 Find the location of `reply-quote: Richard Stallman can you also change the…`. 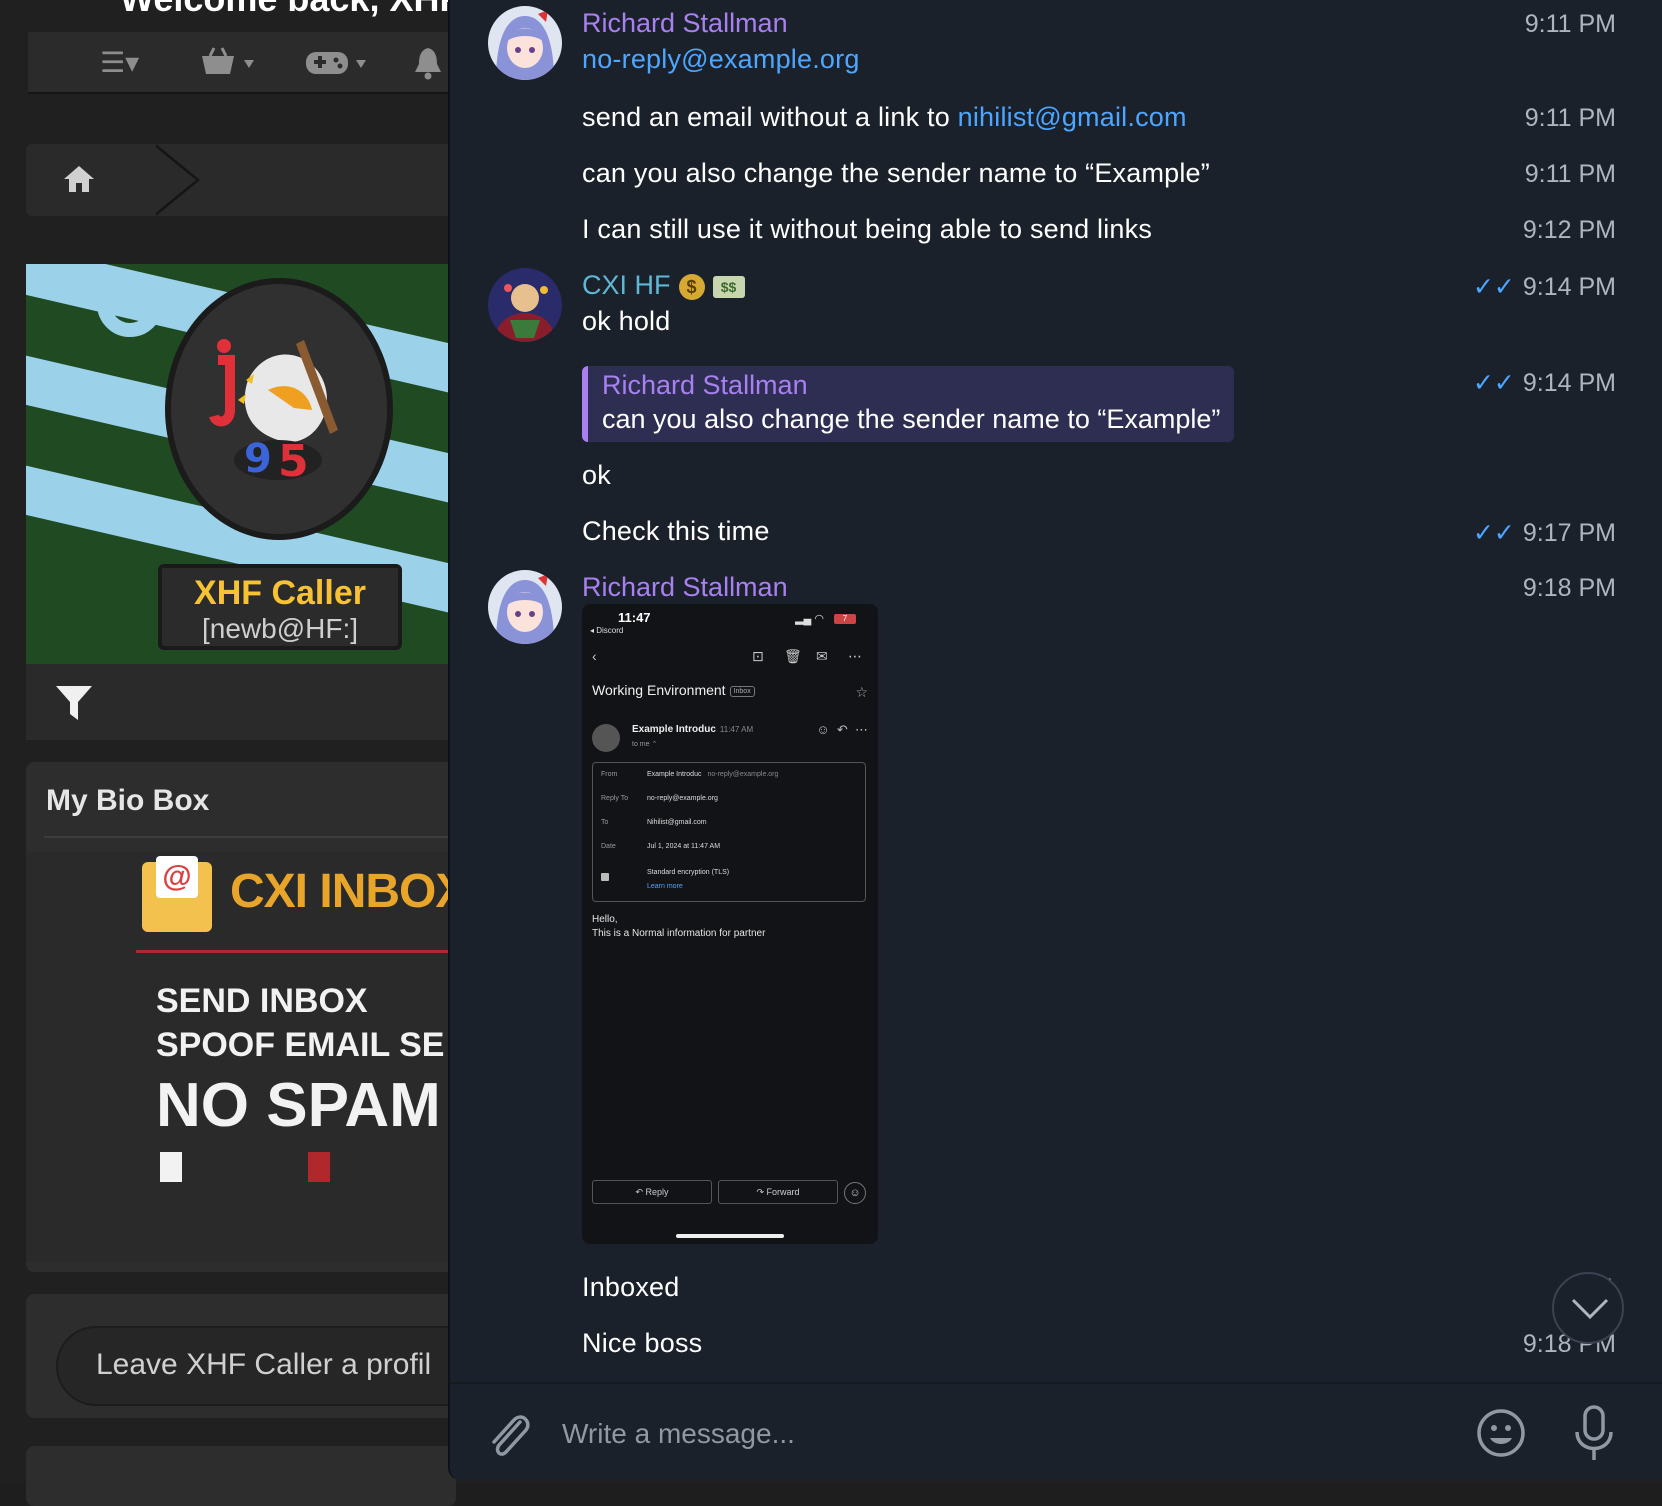

reply-quote: Richard Stallman can you also change the… is located at coordinates (908, 404).